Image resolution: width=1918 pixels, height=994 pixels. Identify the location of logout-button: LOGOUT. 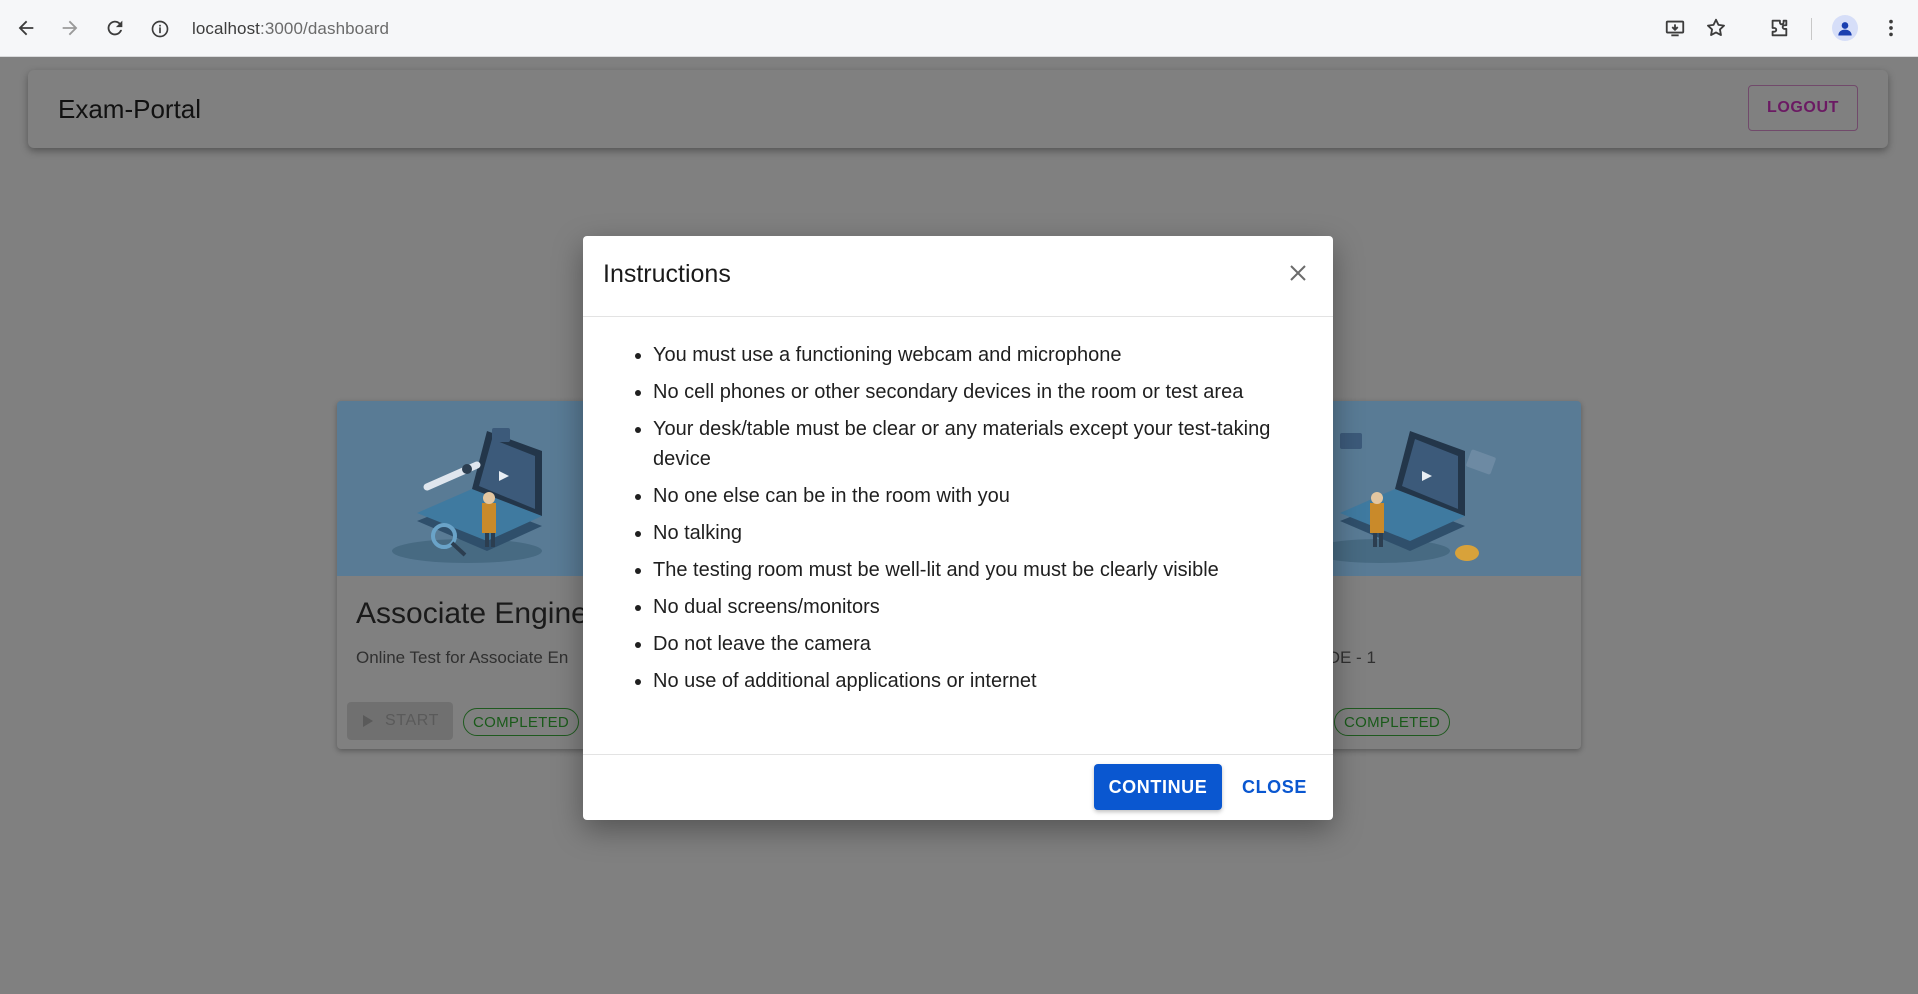
(1803, 108).